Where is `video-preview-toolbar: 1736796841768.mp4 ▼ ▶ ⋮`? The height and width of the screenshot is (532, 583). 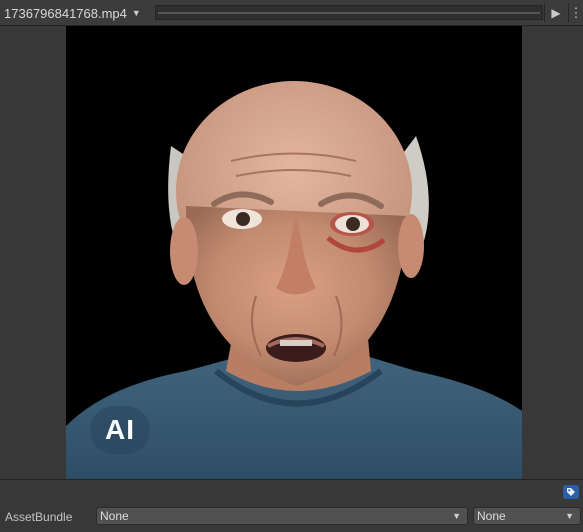 video-preview-toolbar: 1736796841768.mp4 ▼ ▶ ⋮ is located at coordinates (291, 13).